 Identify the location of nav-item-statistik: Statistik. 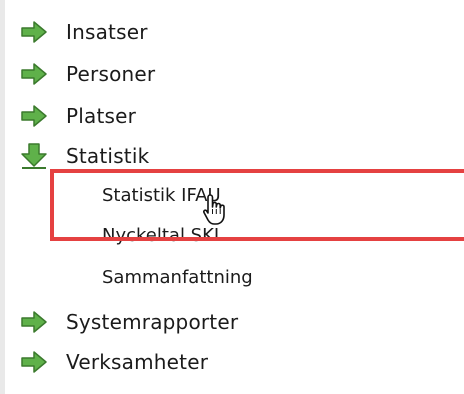
(83, 156).